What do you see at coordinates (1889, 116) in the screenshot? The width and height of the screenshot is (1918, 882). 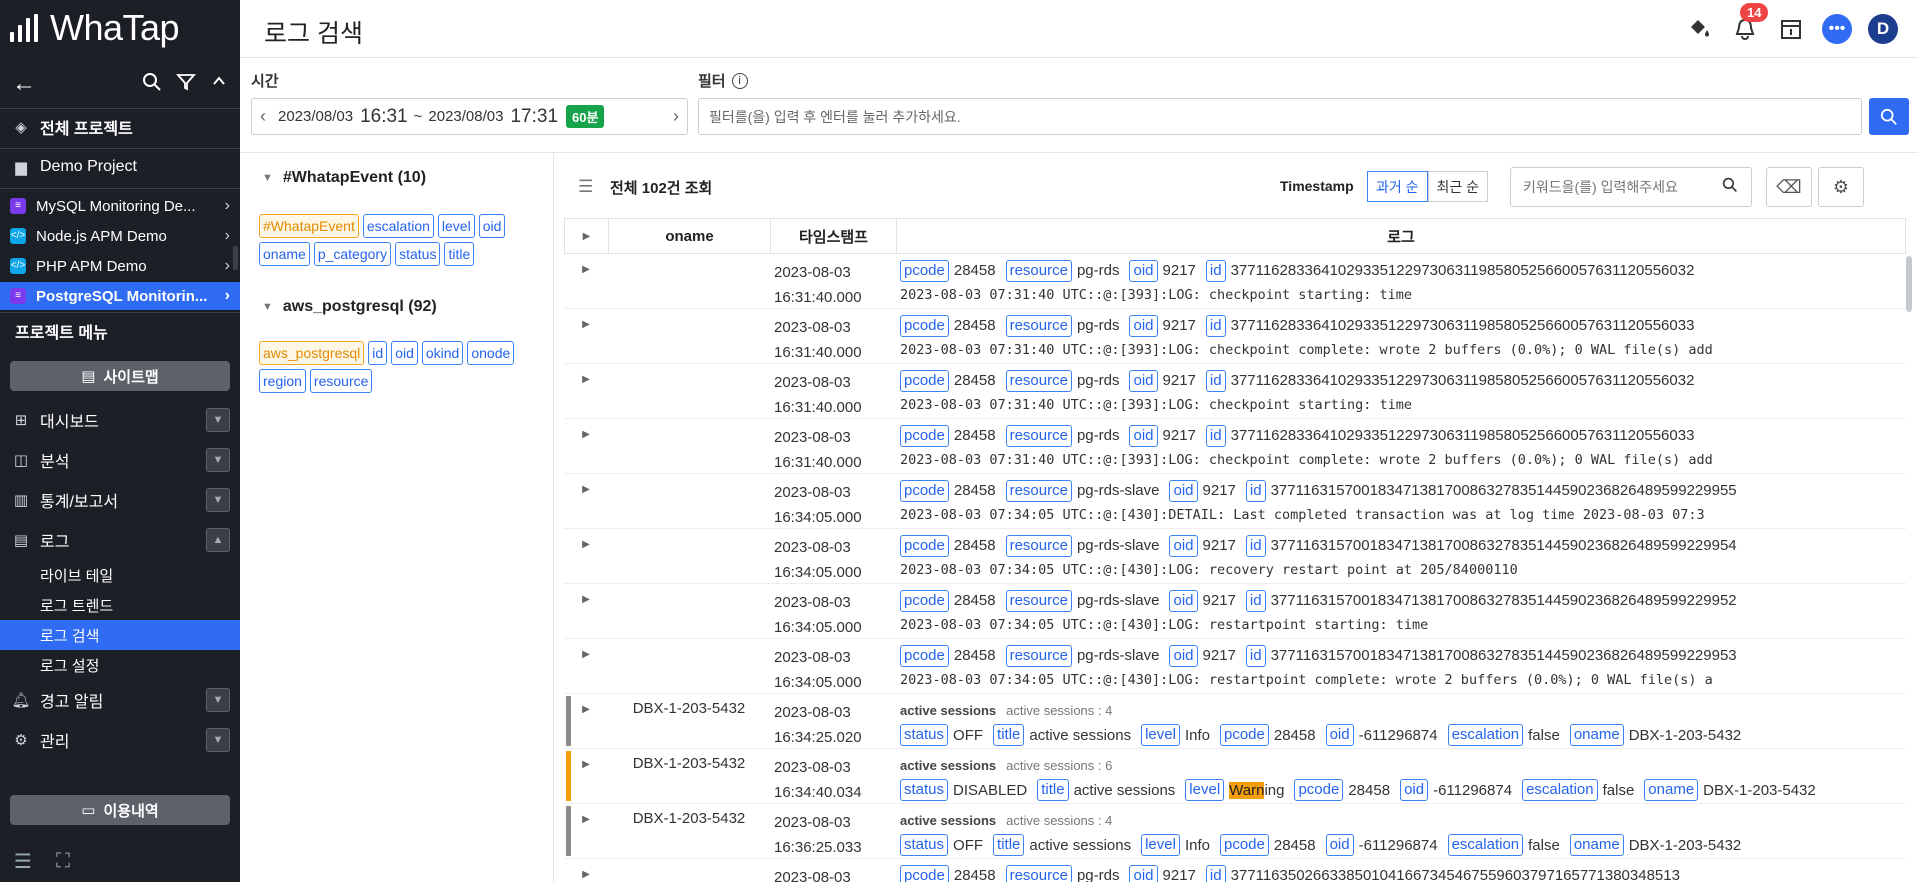 I see `search-button` at bounding box center [1889, 116].